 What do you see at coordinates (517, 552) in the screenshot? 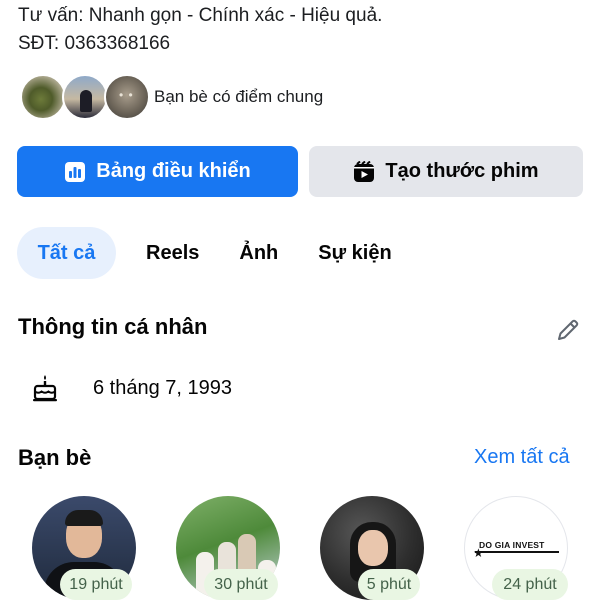
I see `logo-underline` at bounding box center [517, 552].